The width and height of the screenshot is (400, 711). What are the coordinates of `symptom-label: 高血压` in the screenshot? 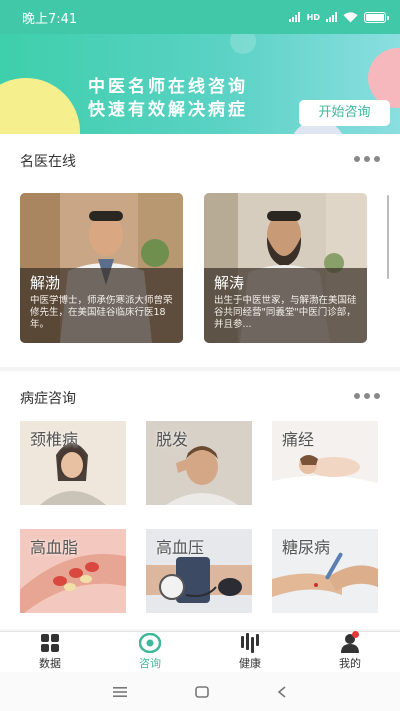 It's located at (180, 547).